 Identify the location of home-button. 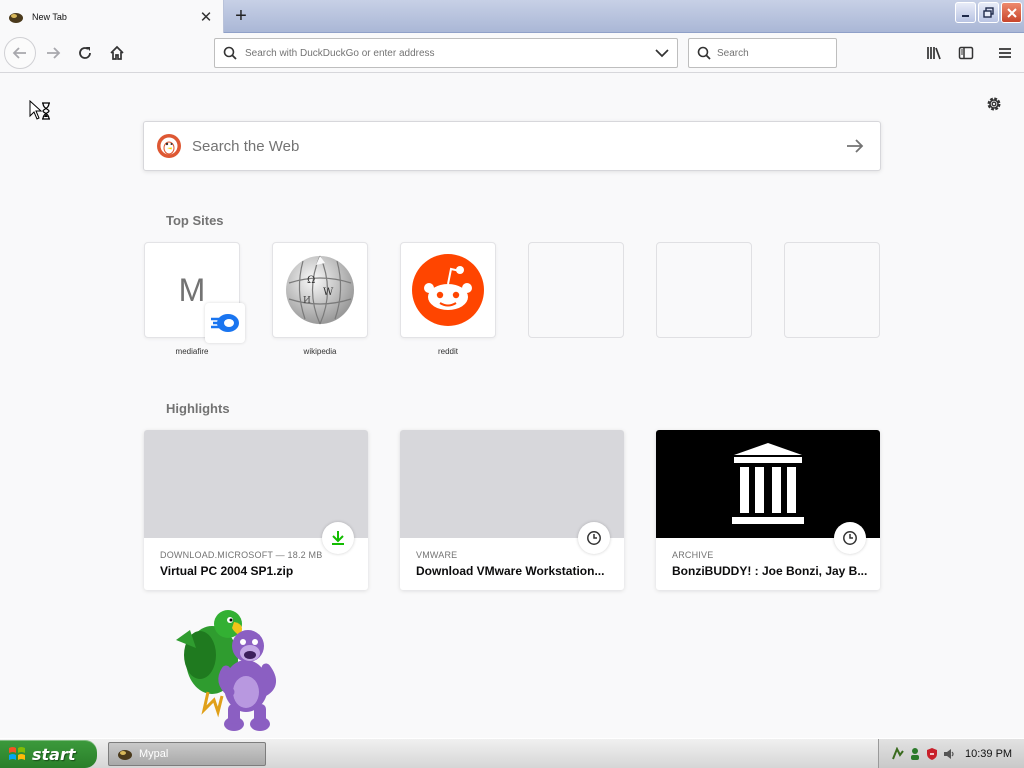
(117, 53).